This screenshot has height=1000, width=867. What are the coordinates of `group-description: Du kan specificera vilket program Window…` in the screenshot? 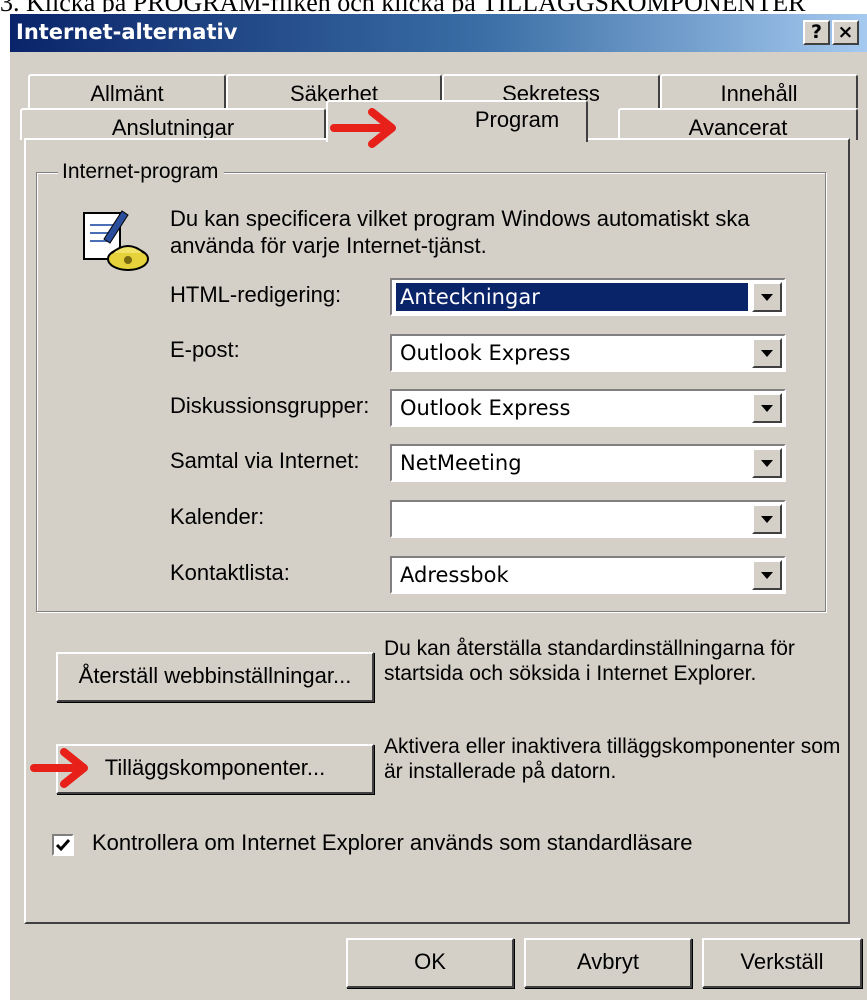 It's located at (460, 232).